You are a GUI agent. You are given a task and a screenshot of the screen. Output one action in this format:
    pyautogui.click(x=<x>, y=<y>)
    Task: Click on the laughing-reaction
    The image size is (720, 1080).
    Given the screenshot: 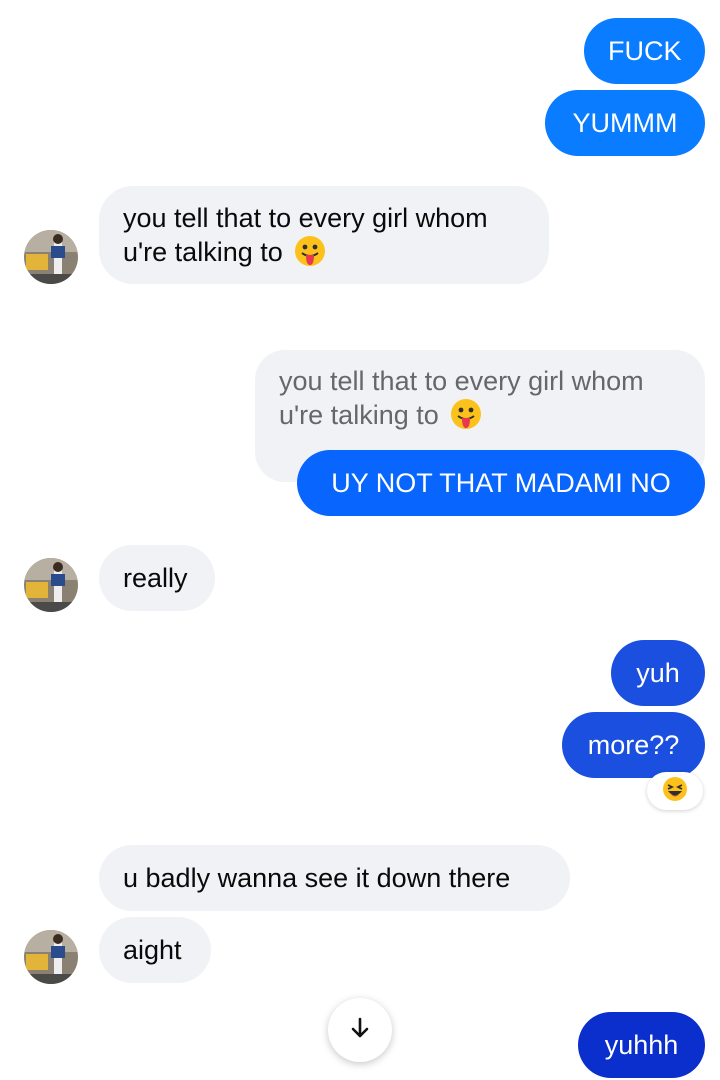 What is the action you would take?
    pyautogui.click(x=675, y=791)
    